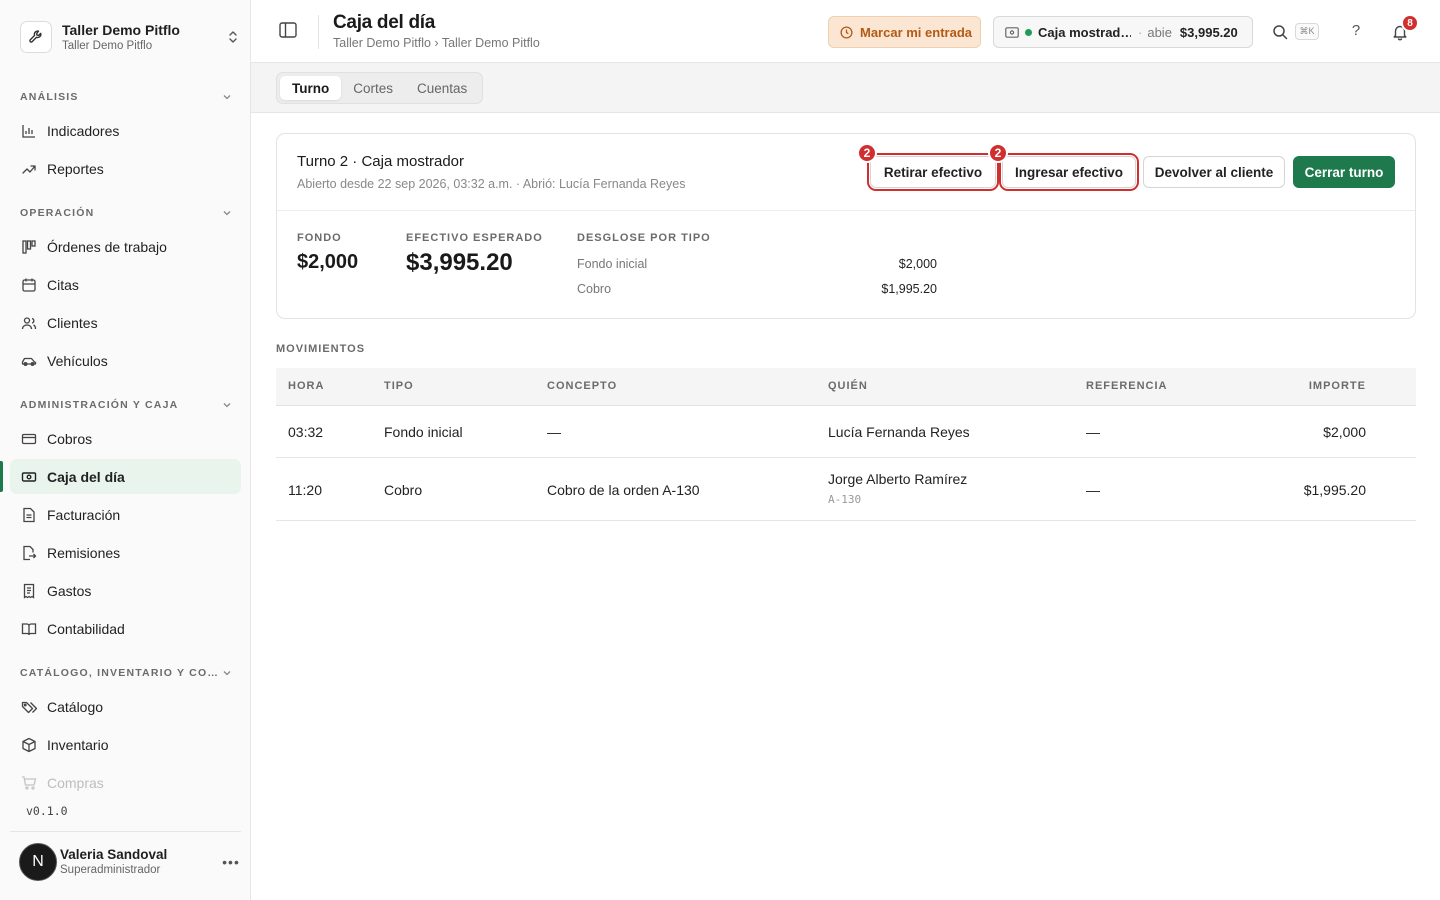 The width and height of the screenshot is (1440, 900). What do you see at coordinates (321, 349) in the screenshot?
I see `movements-title: MOVIMIENTOS` at bounding box center [321, 349].